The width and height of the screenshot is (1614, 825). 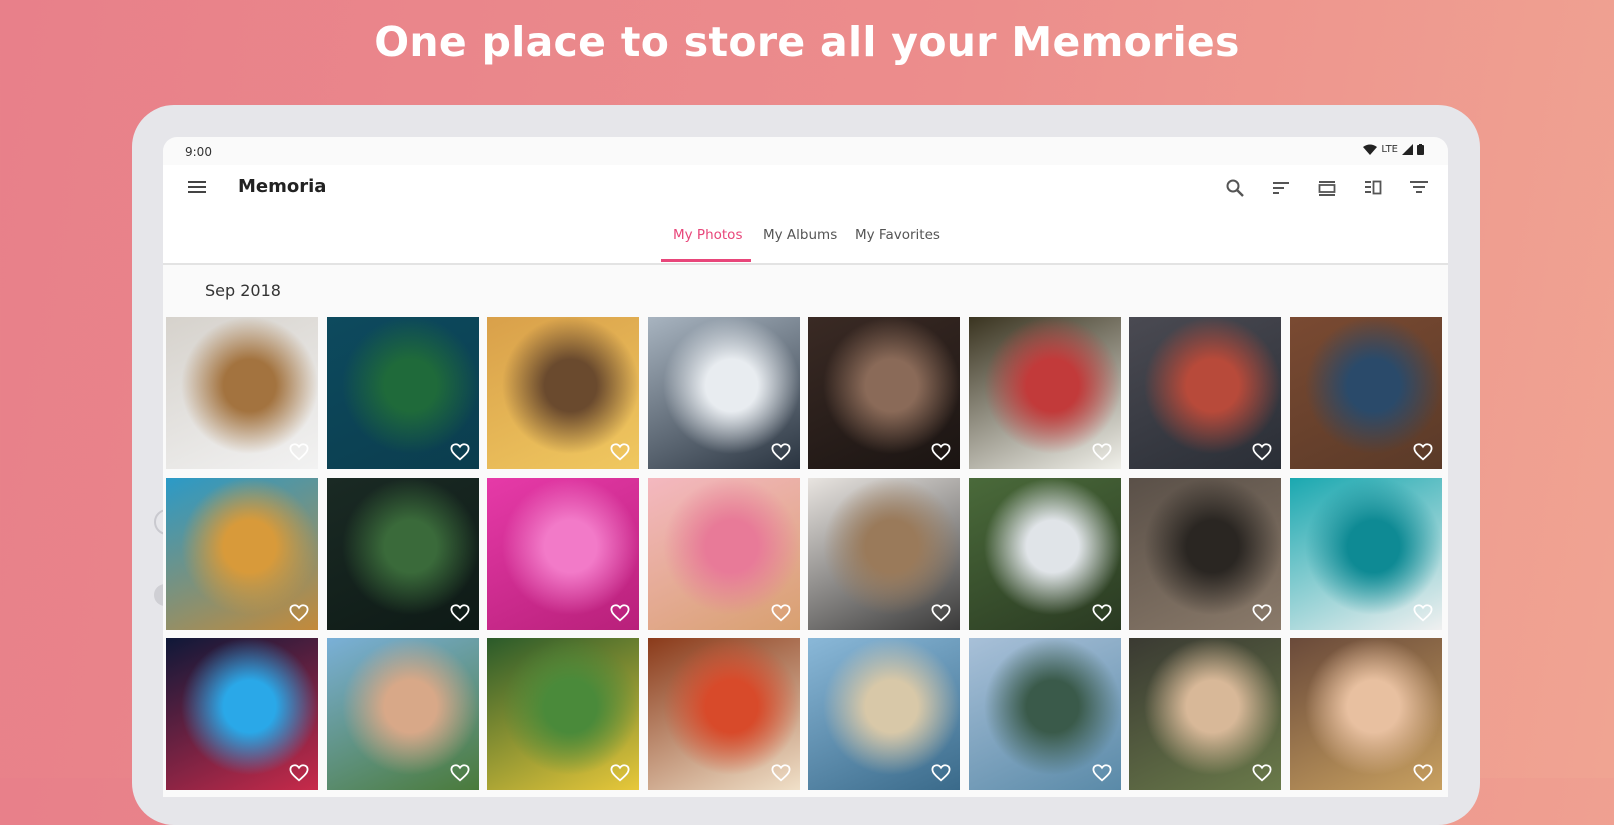 I want to click on status-time: 9:00, so click(x=198, y=152).